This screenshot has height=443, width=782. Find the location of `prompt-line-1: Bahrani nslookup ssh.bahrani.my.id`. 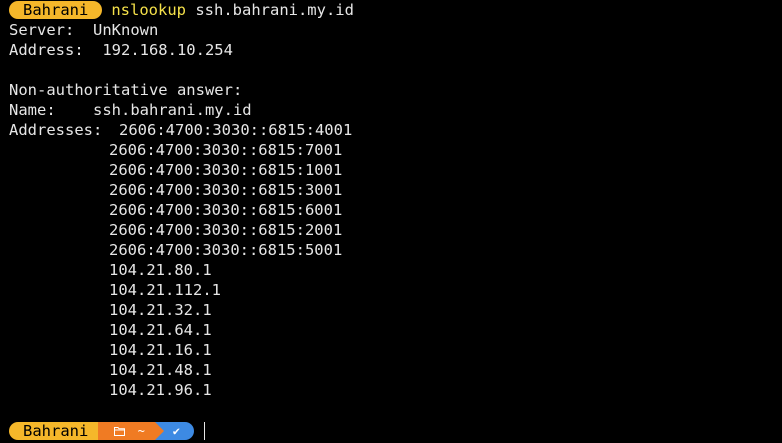

prompt-line-1: Bahrani nslookup ssh.bahrani.my.id is located at coordinates (181, 10).